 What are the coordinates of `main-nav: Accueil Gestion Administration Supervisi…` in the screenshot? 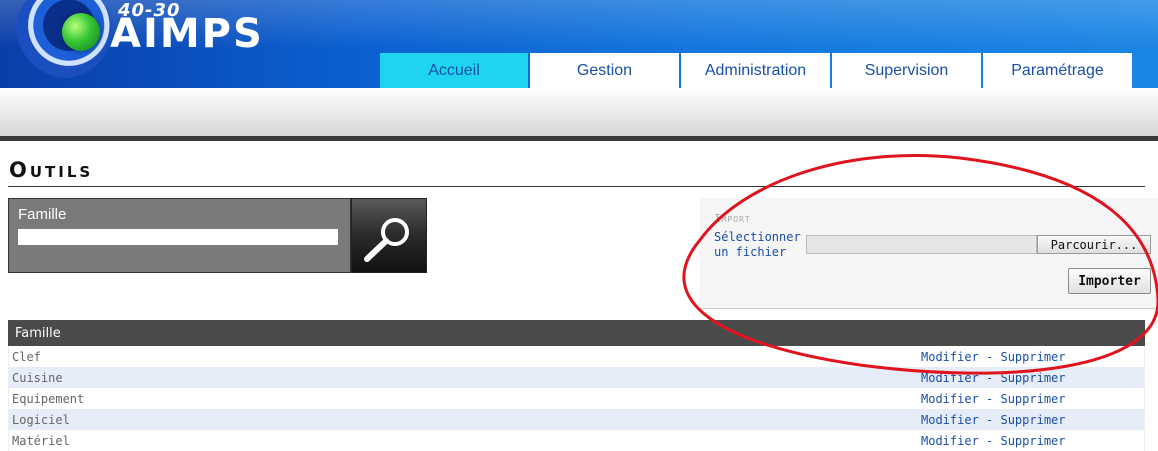 It's located at (756, 70).